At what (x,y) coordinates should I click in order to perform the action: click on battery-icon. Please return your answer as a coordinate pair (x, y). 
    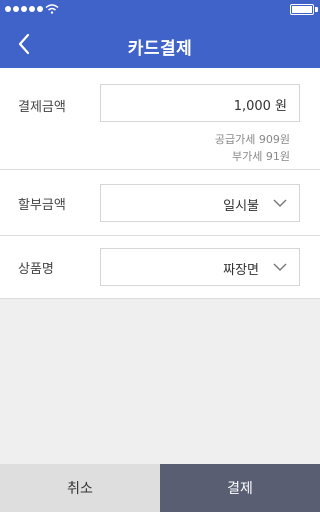
    Looking at the image, I should click on (302, 9).